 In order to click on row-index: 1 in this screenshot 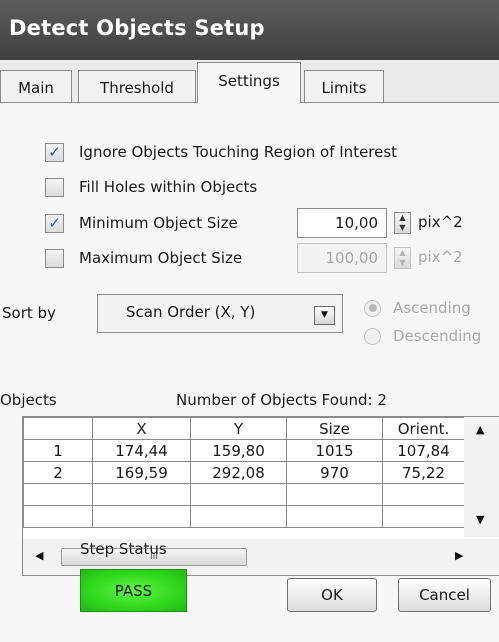, I will do `click(58, 450)`.